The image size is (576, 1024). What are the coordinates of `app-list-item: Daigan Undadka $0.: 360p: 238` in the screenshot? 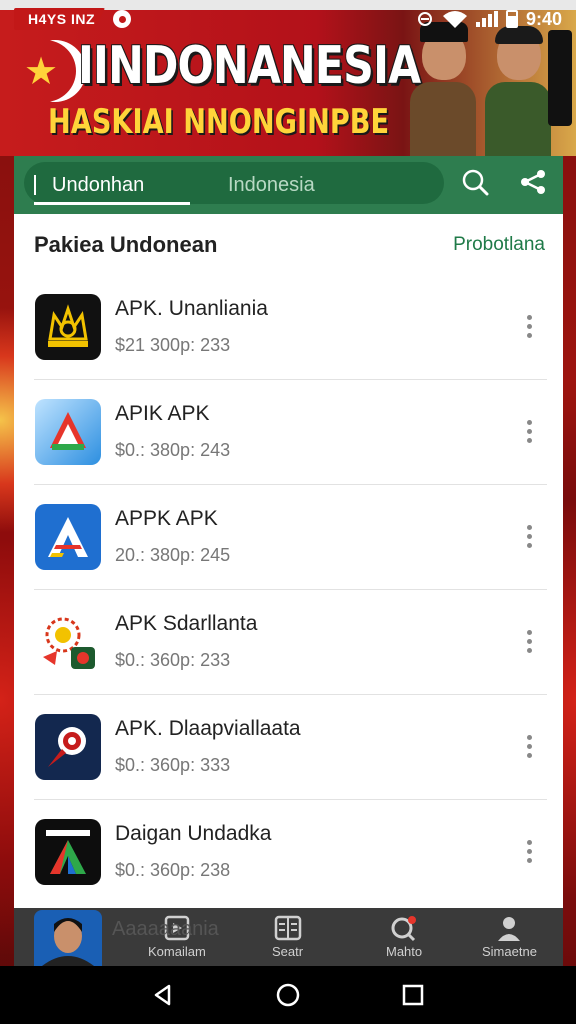 It's located at (288, 851).